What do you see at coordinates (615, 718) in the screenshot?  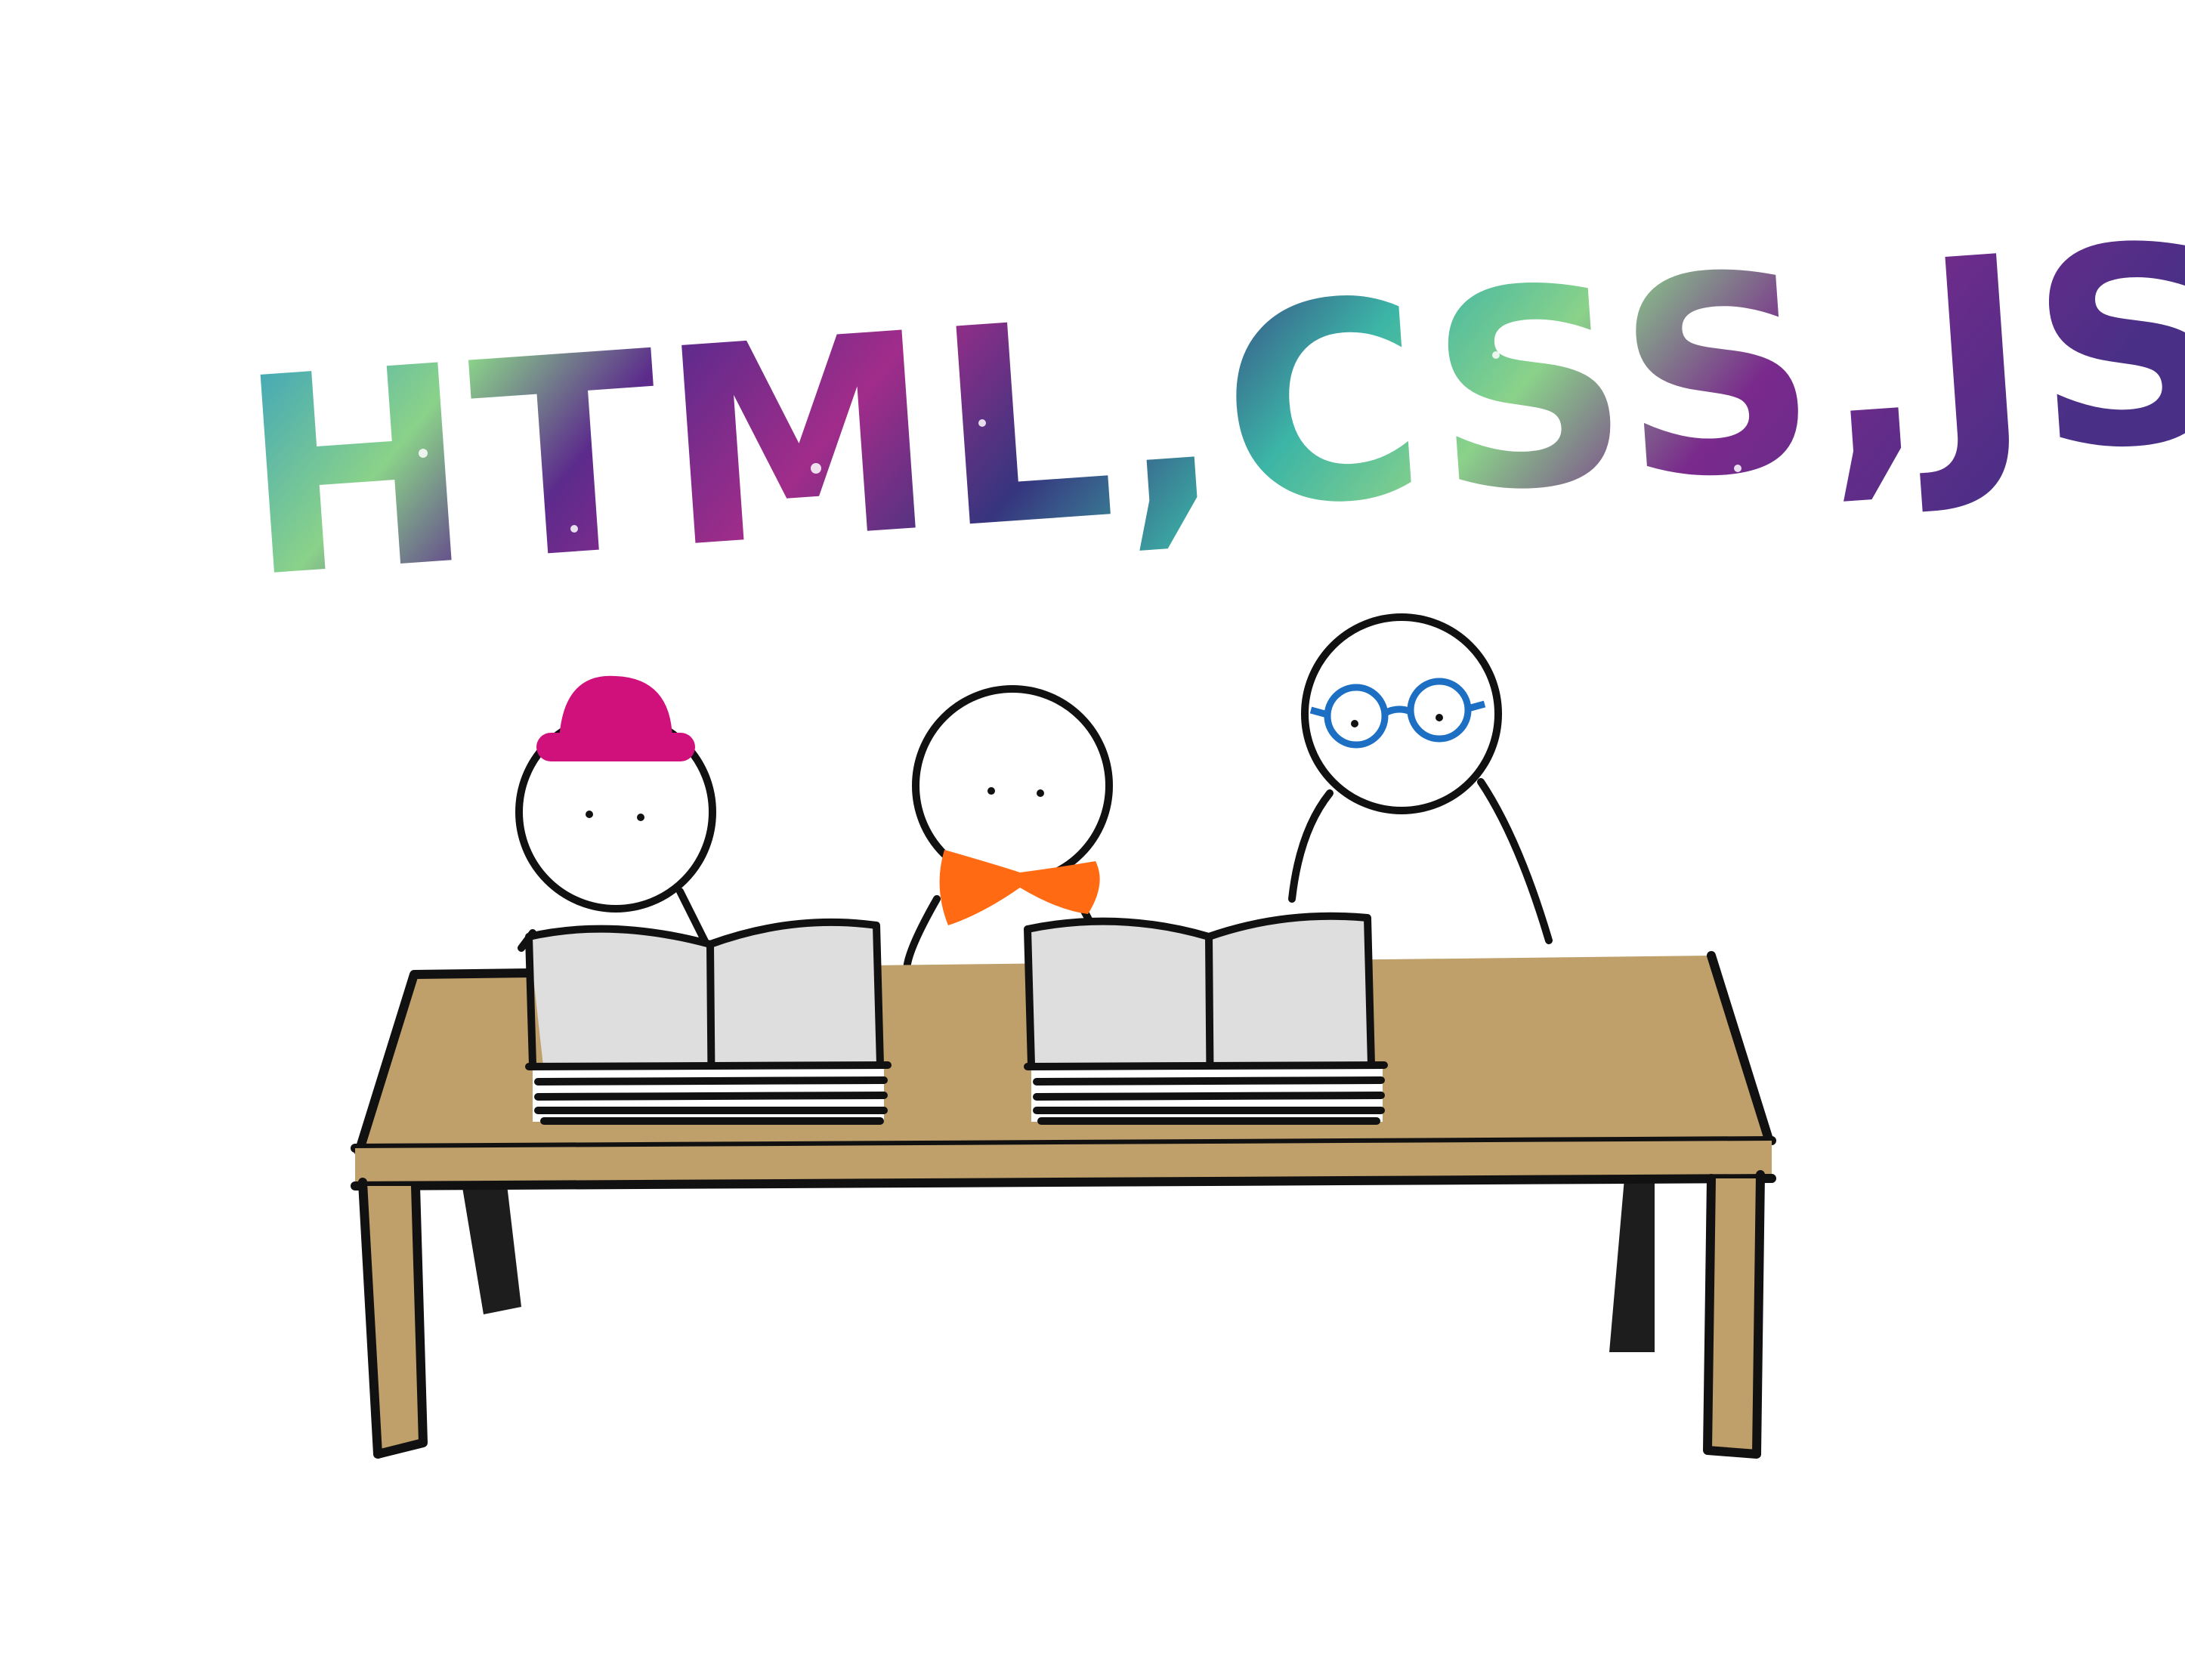 I see `hat-icon` at bounding box center [615, 718].